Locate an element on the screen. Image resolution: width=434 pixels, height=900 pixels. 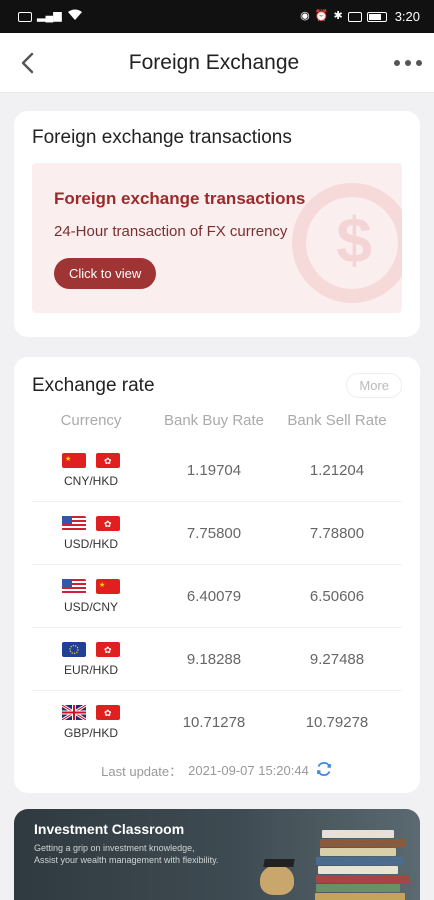
eu-flag-icon is located at coordinates (74, 649).